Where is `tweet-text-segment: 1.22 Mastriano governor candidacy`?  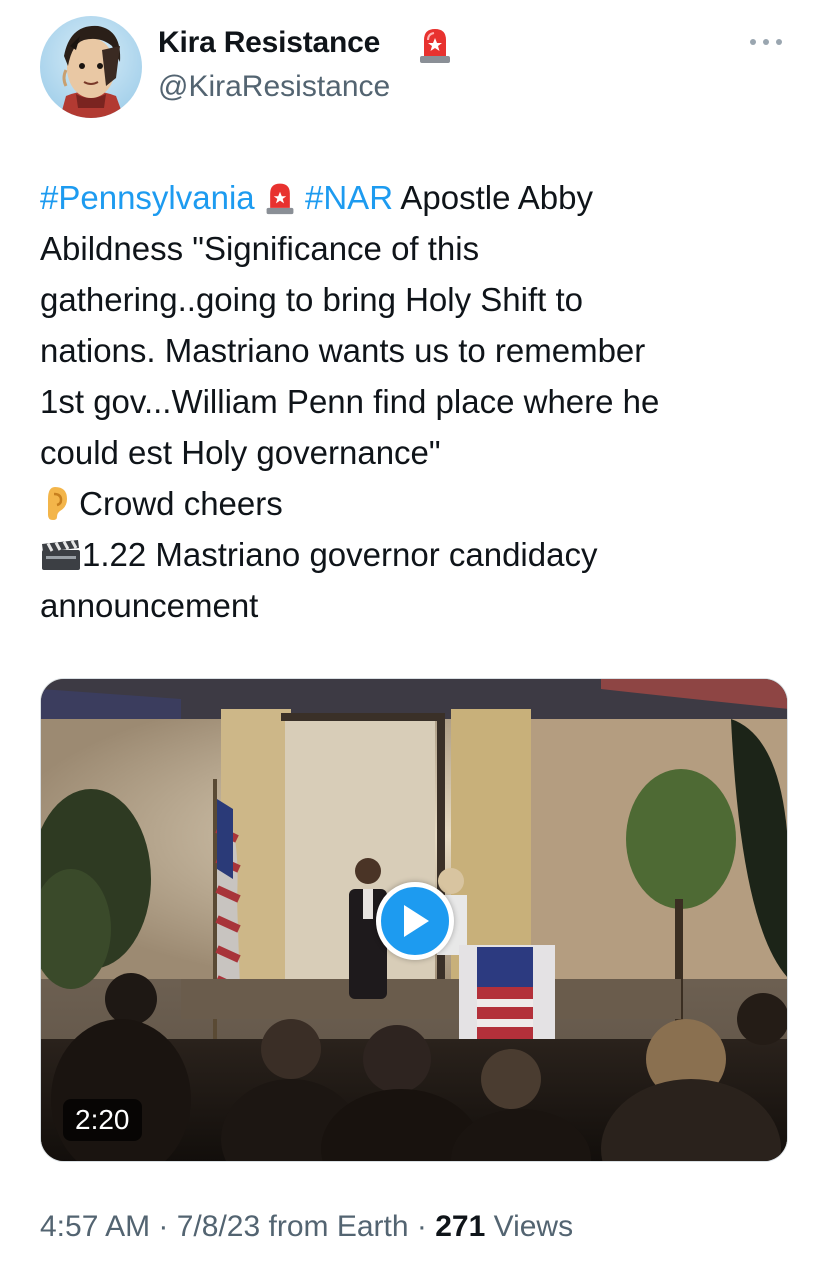 tweet-text-segment: 1.22 Mastriano governor candidacy is located at coordinates (340, 554).